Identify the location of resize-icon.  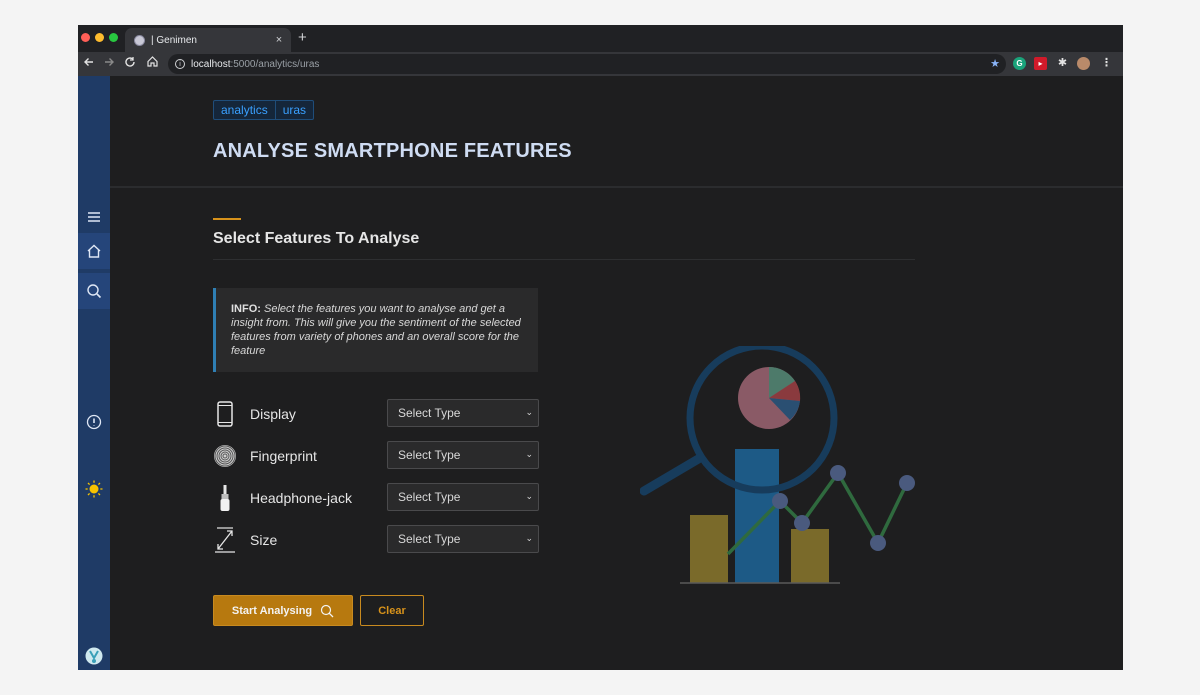
(225, 540).